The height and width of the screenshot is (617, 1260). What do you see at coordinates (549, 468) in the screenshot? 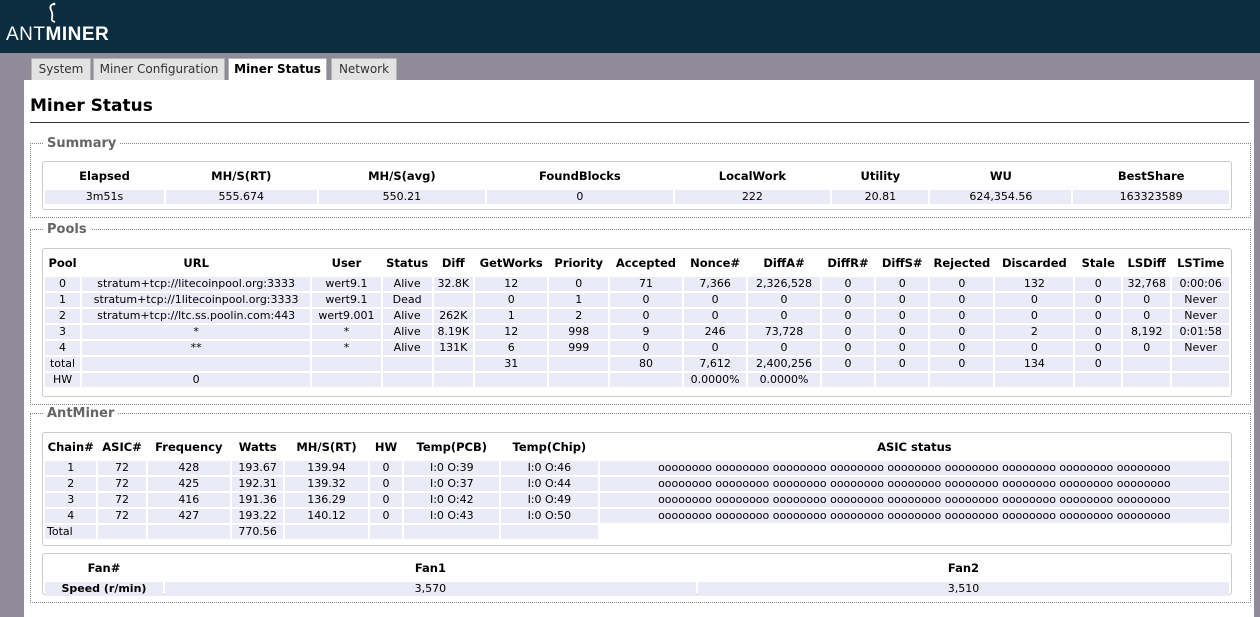
I see `chain-cell: I:0 O:46` at bounding box center [549, 468].